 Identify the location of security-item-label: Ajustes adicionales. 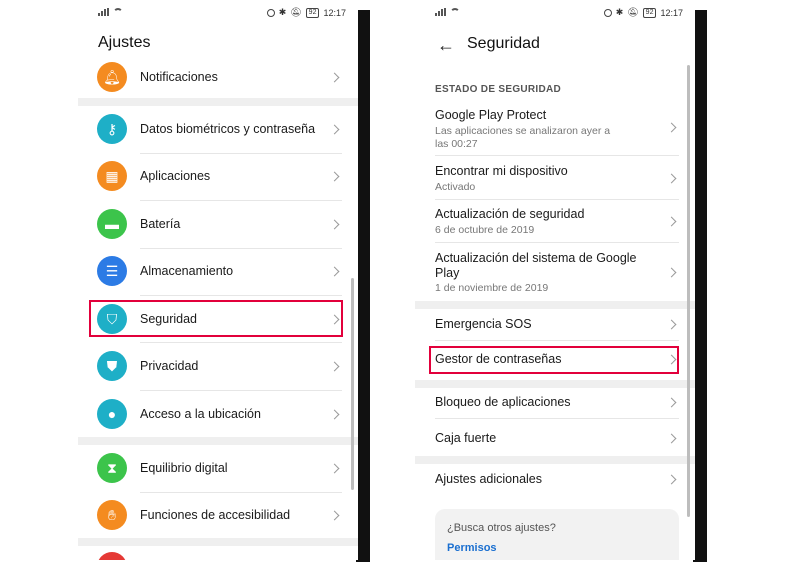
(489, 479).